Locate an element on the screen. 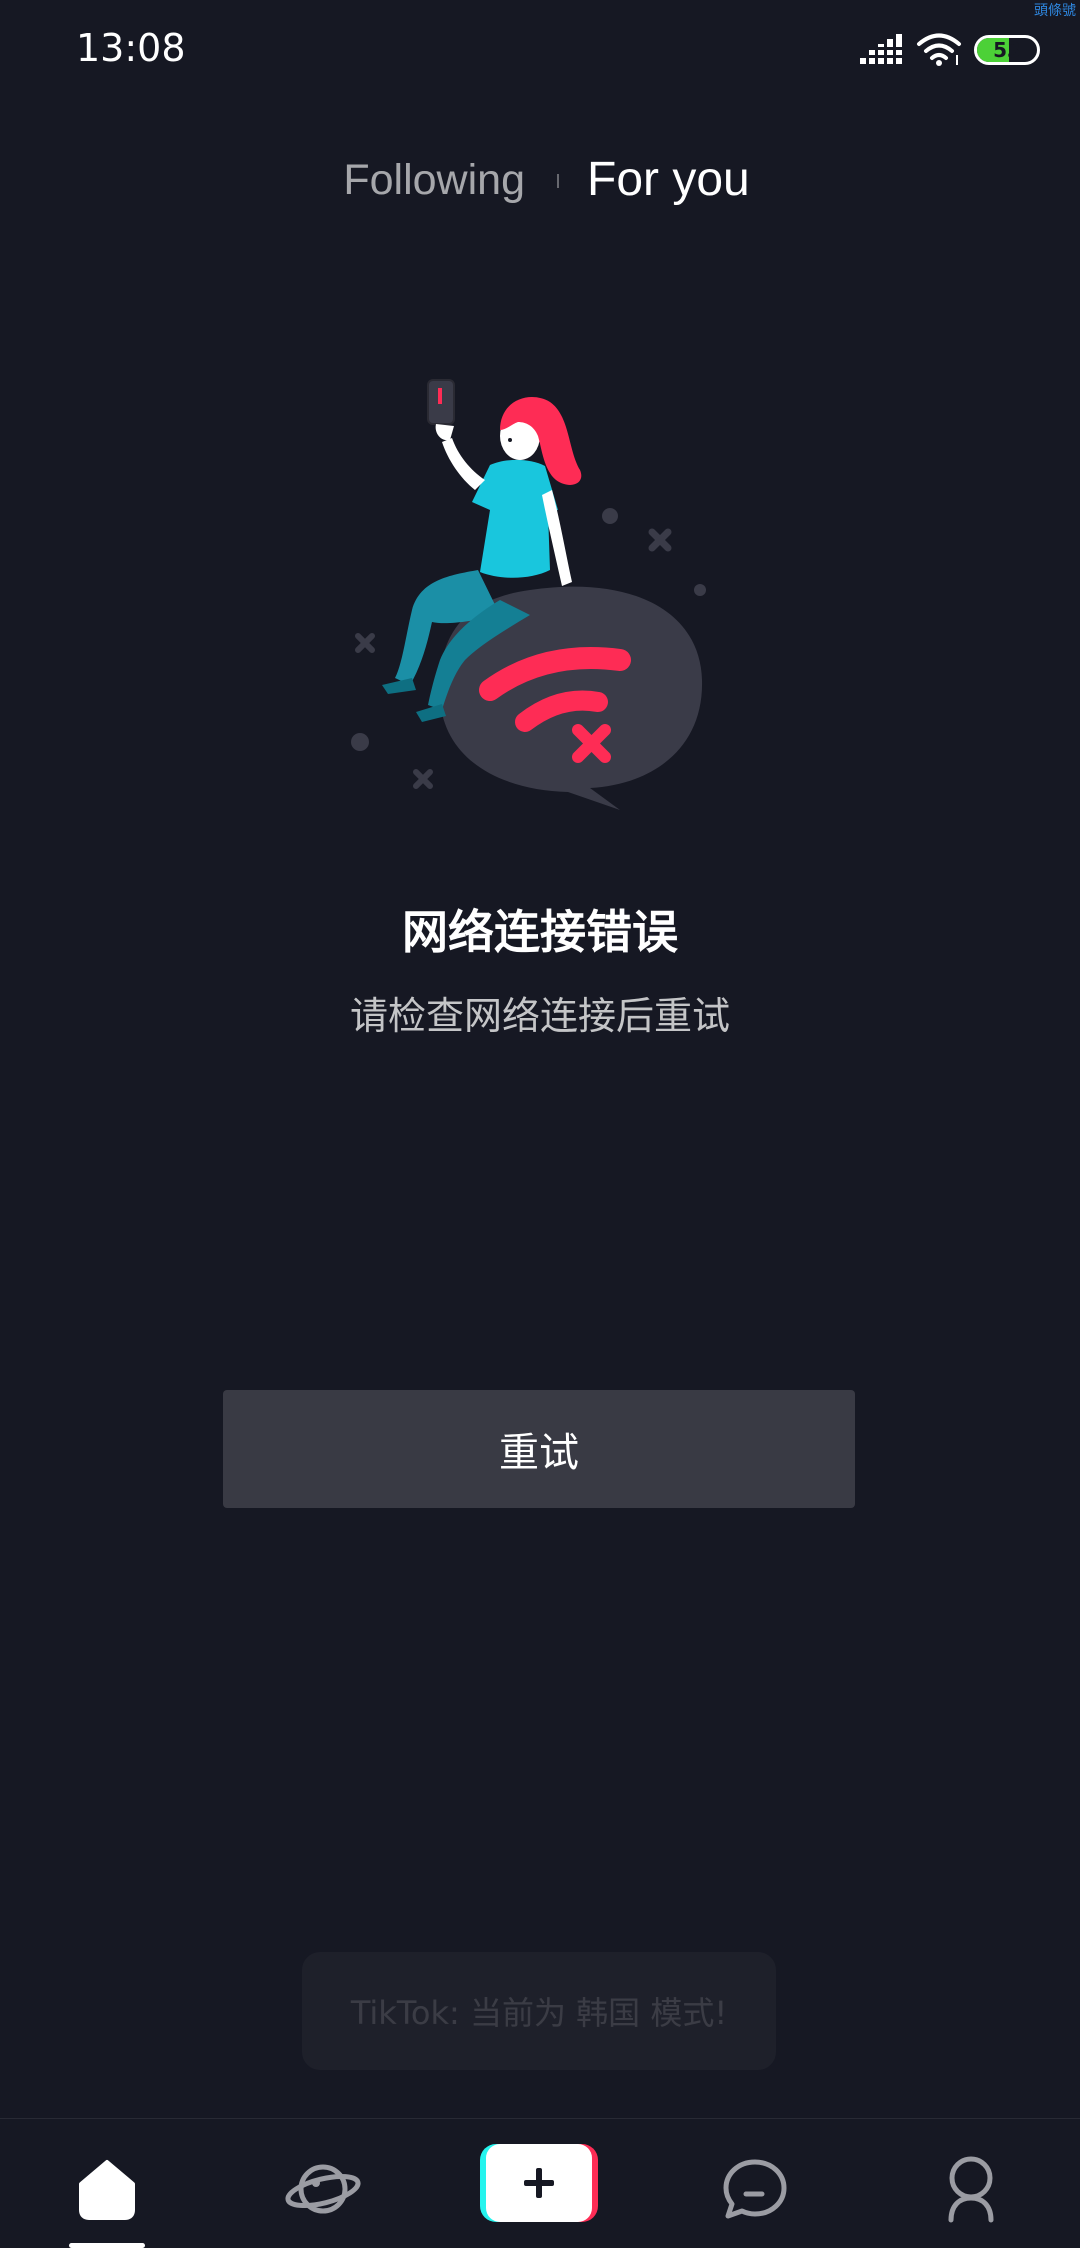 This screenshot has height=2248, width=1080. tab-following: Following is located at coordinates (434, 180).